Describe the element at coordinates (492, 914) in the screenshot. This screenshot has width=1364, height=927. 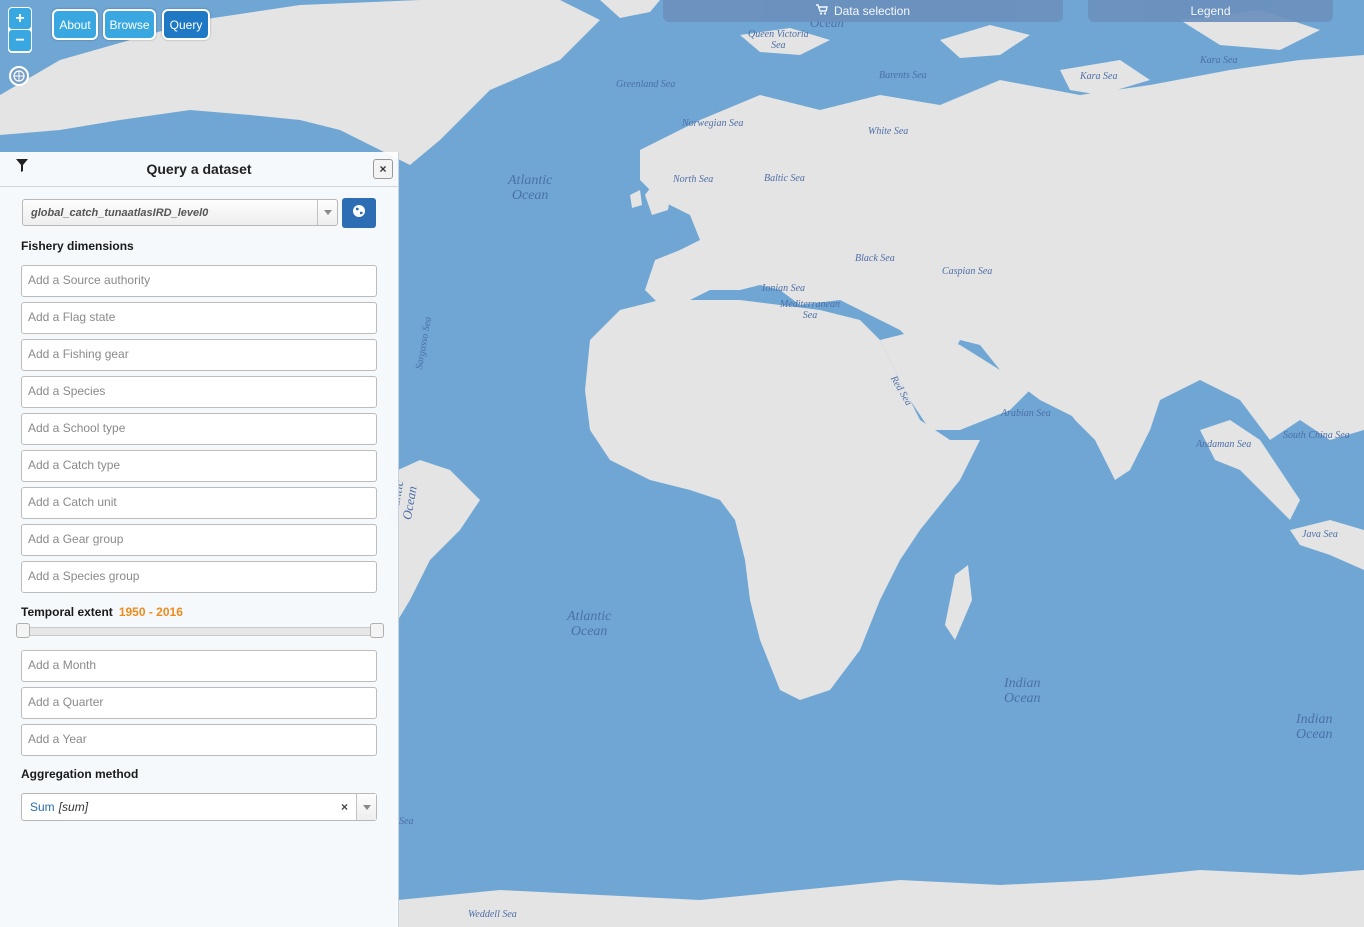
I see `map-label-weddell-sea: Weddell Sea` at that location.